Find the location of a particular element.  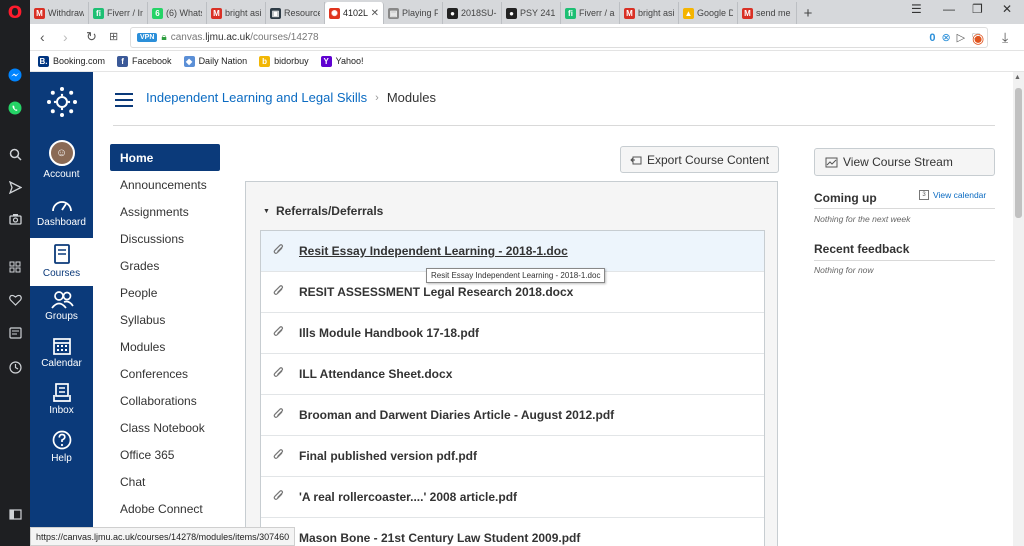

course-nav-item: Syllabus is located at coordinates (165, 319).